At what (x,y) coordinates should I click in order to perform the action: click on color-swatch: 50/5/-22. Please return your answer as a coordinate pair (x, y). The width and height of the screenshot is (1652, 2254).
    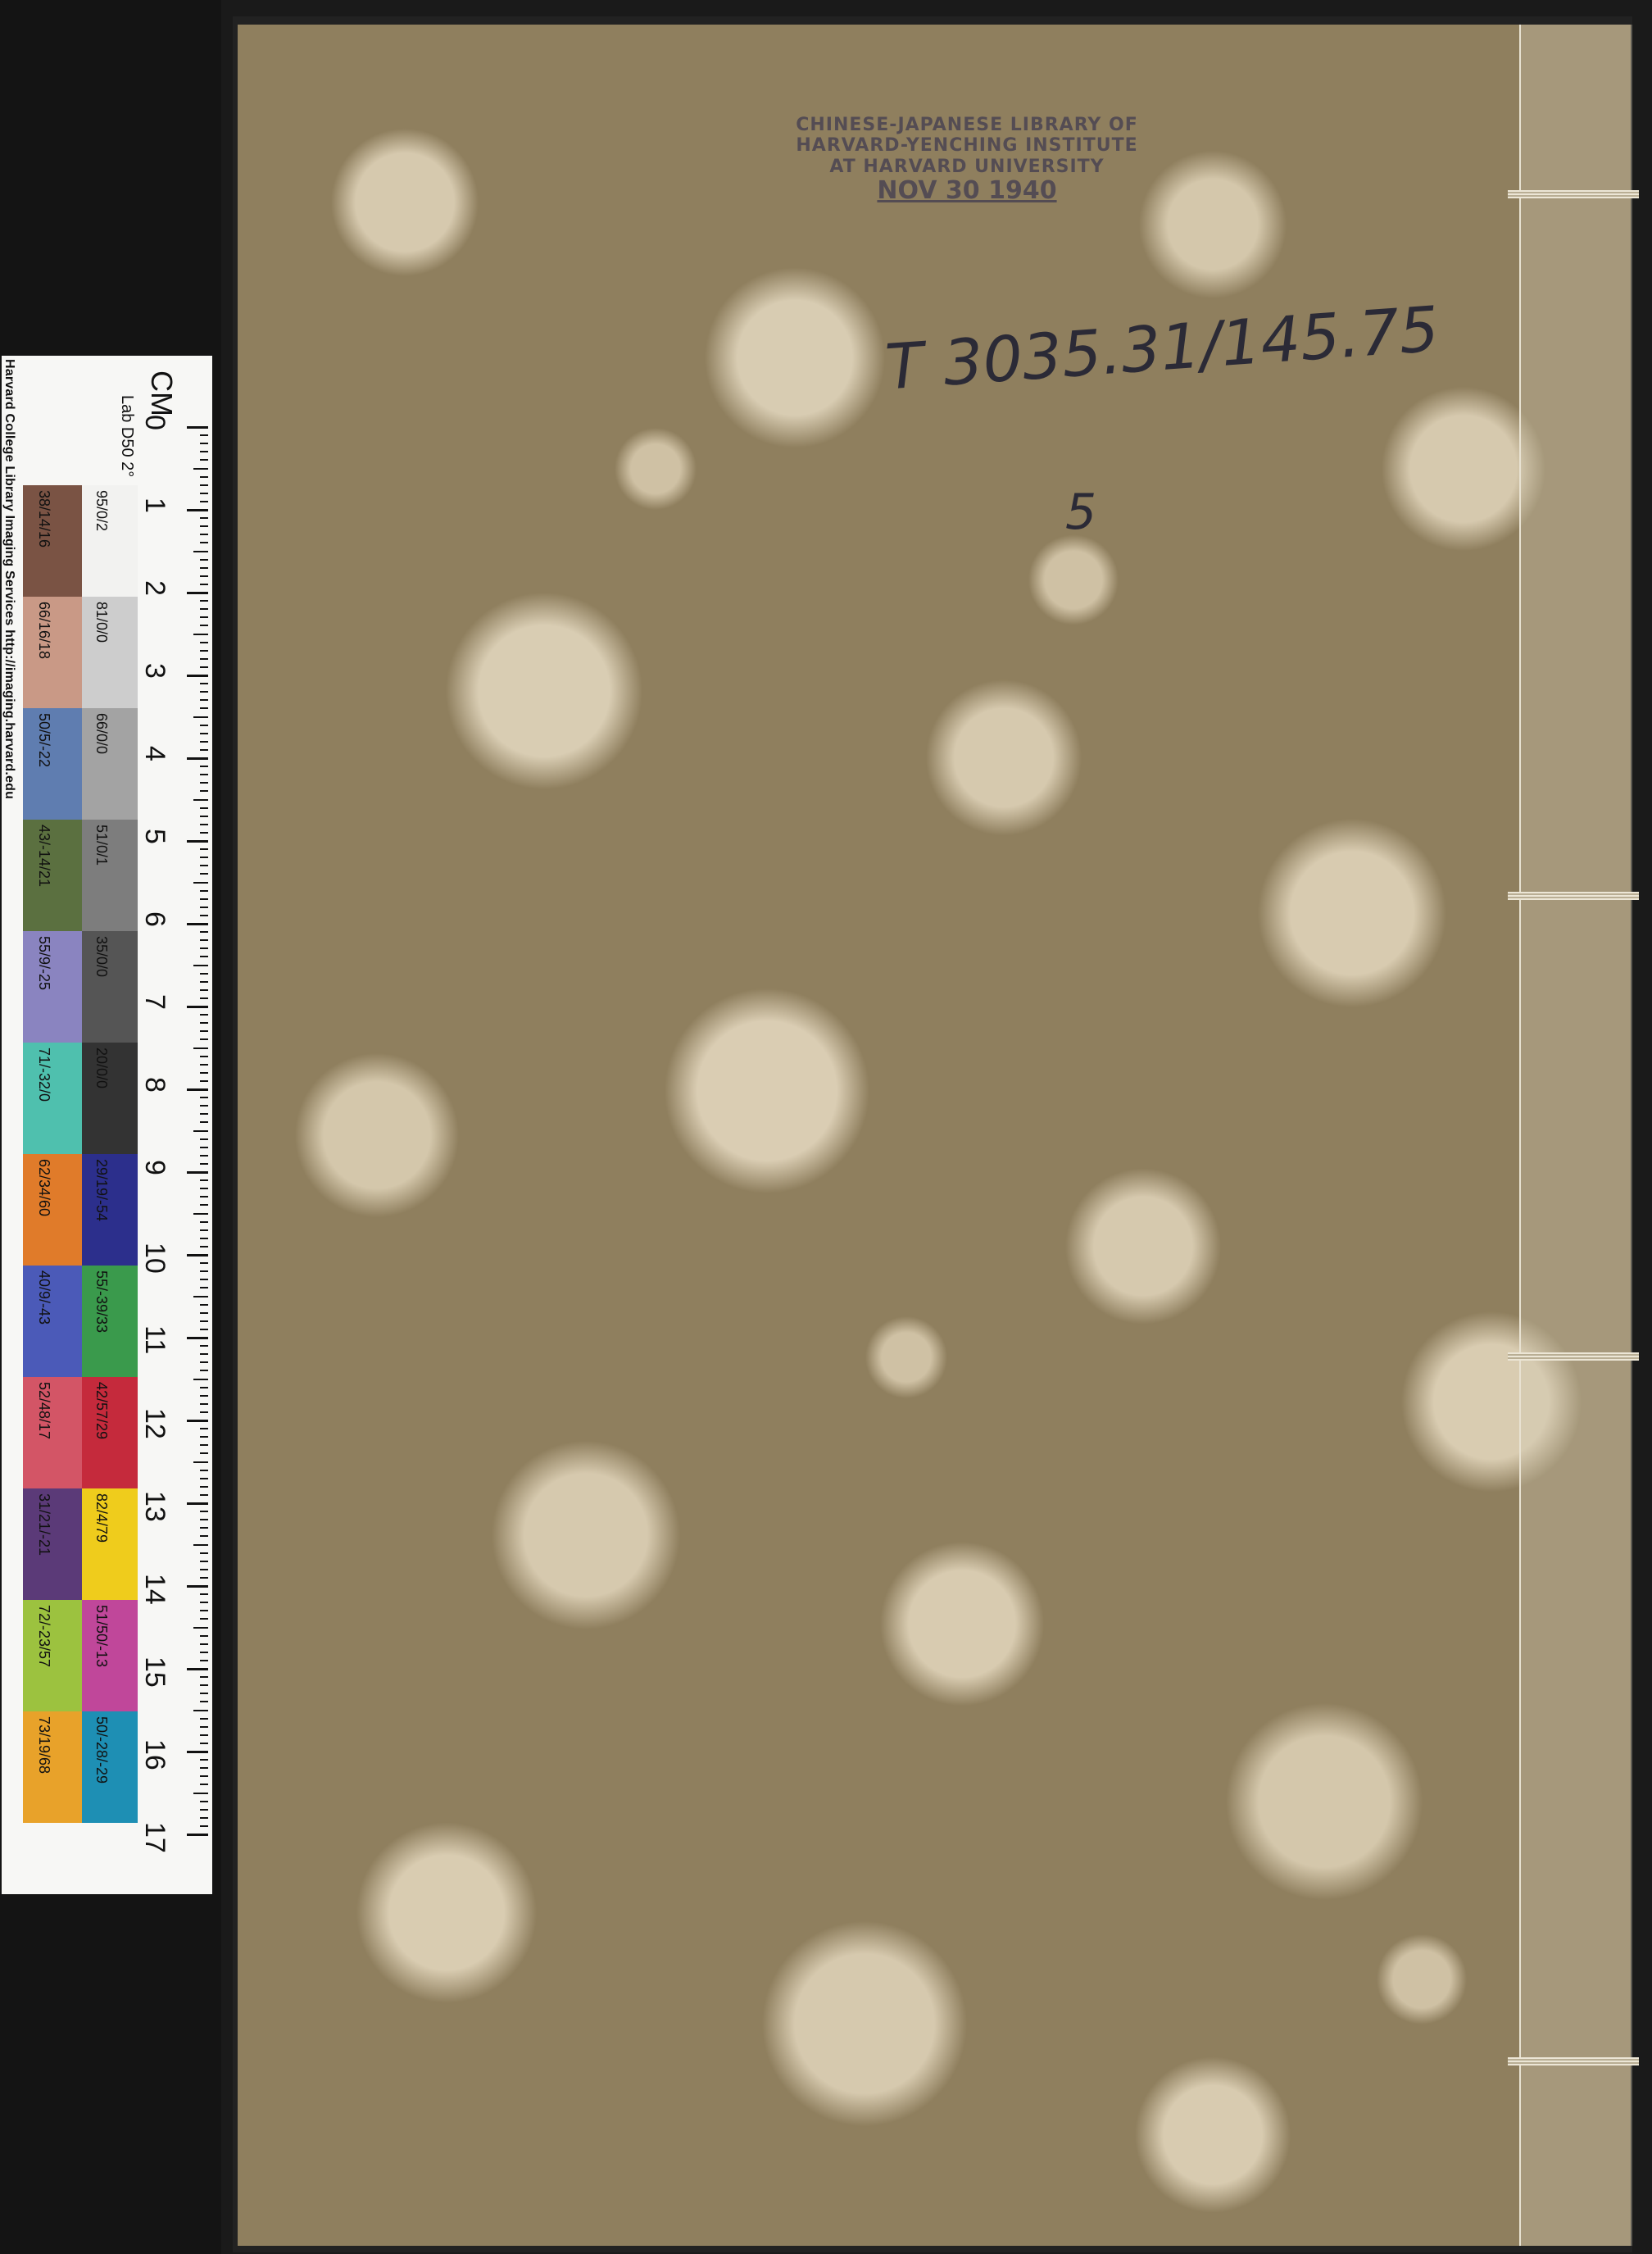
    Looking at the image, I should click on (52, 764).